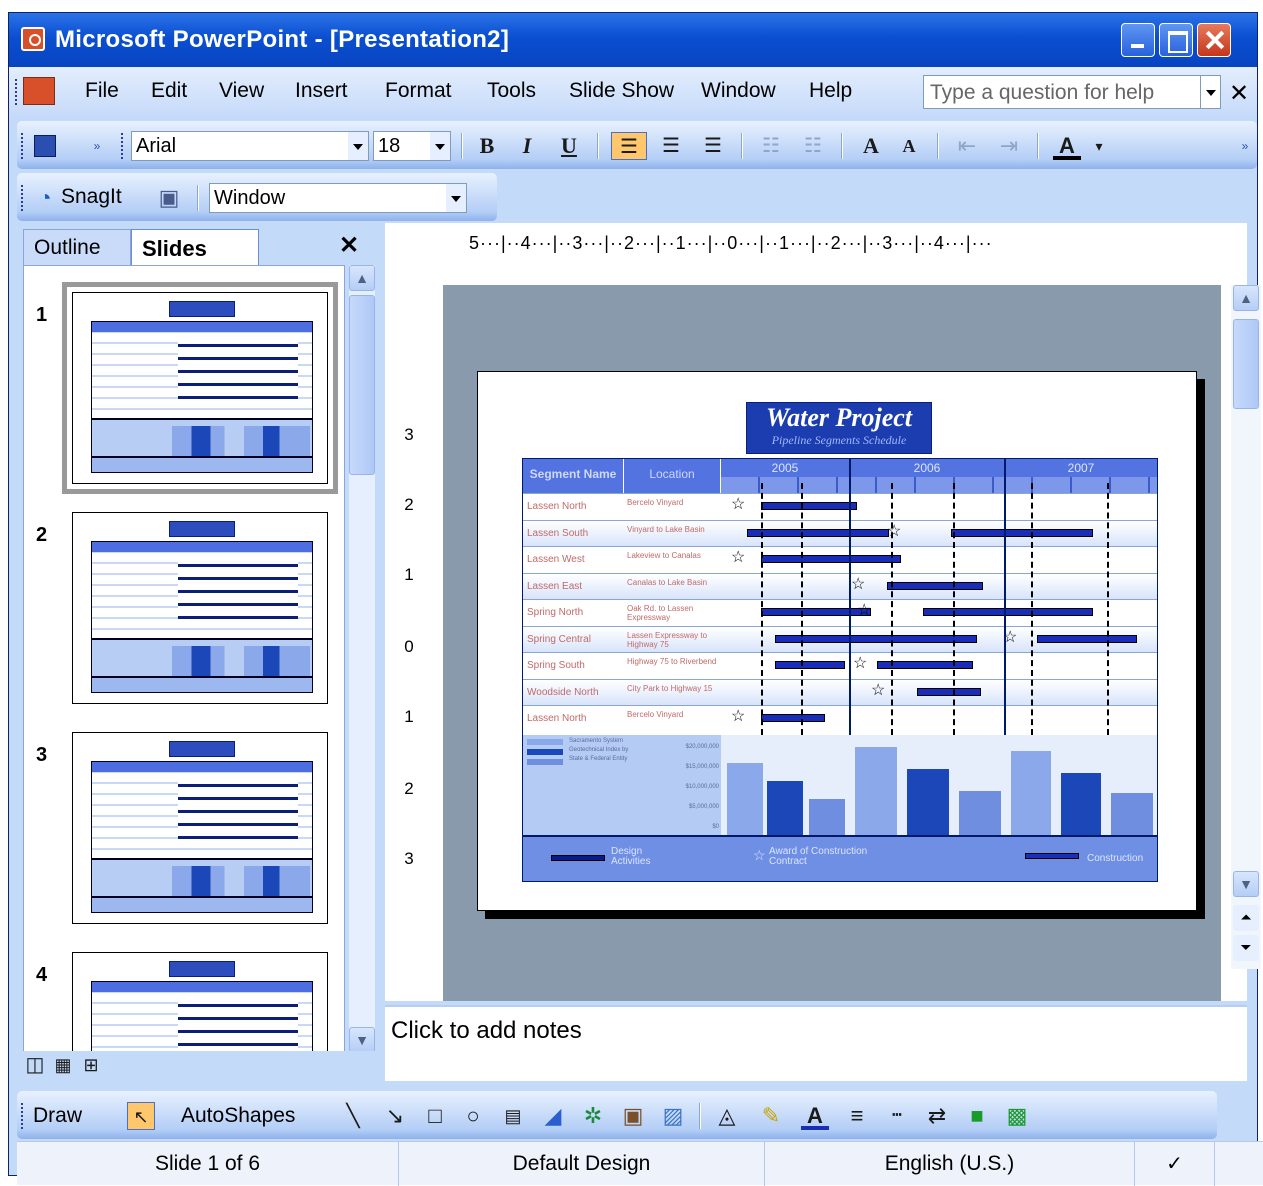  Describe the element at coordinates (1138, 40) in the screenshot. I see `minimize-button` at that location.